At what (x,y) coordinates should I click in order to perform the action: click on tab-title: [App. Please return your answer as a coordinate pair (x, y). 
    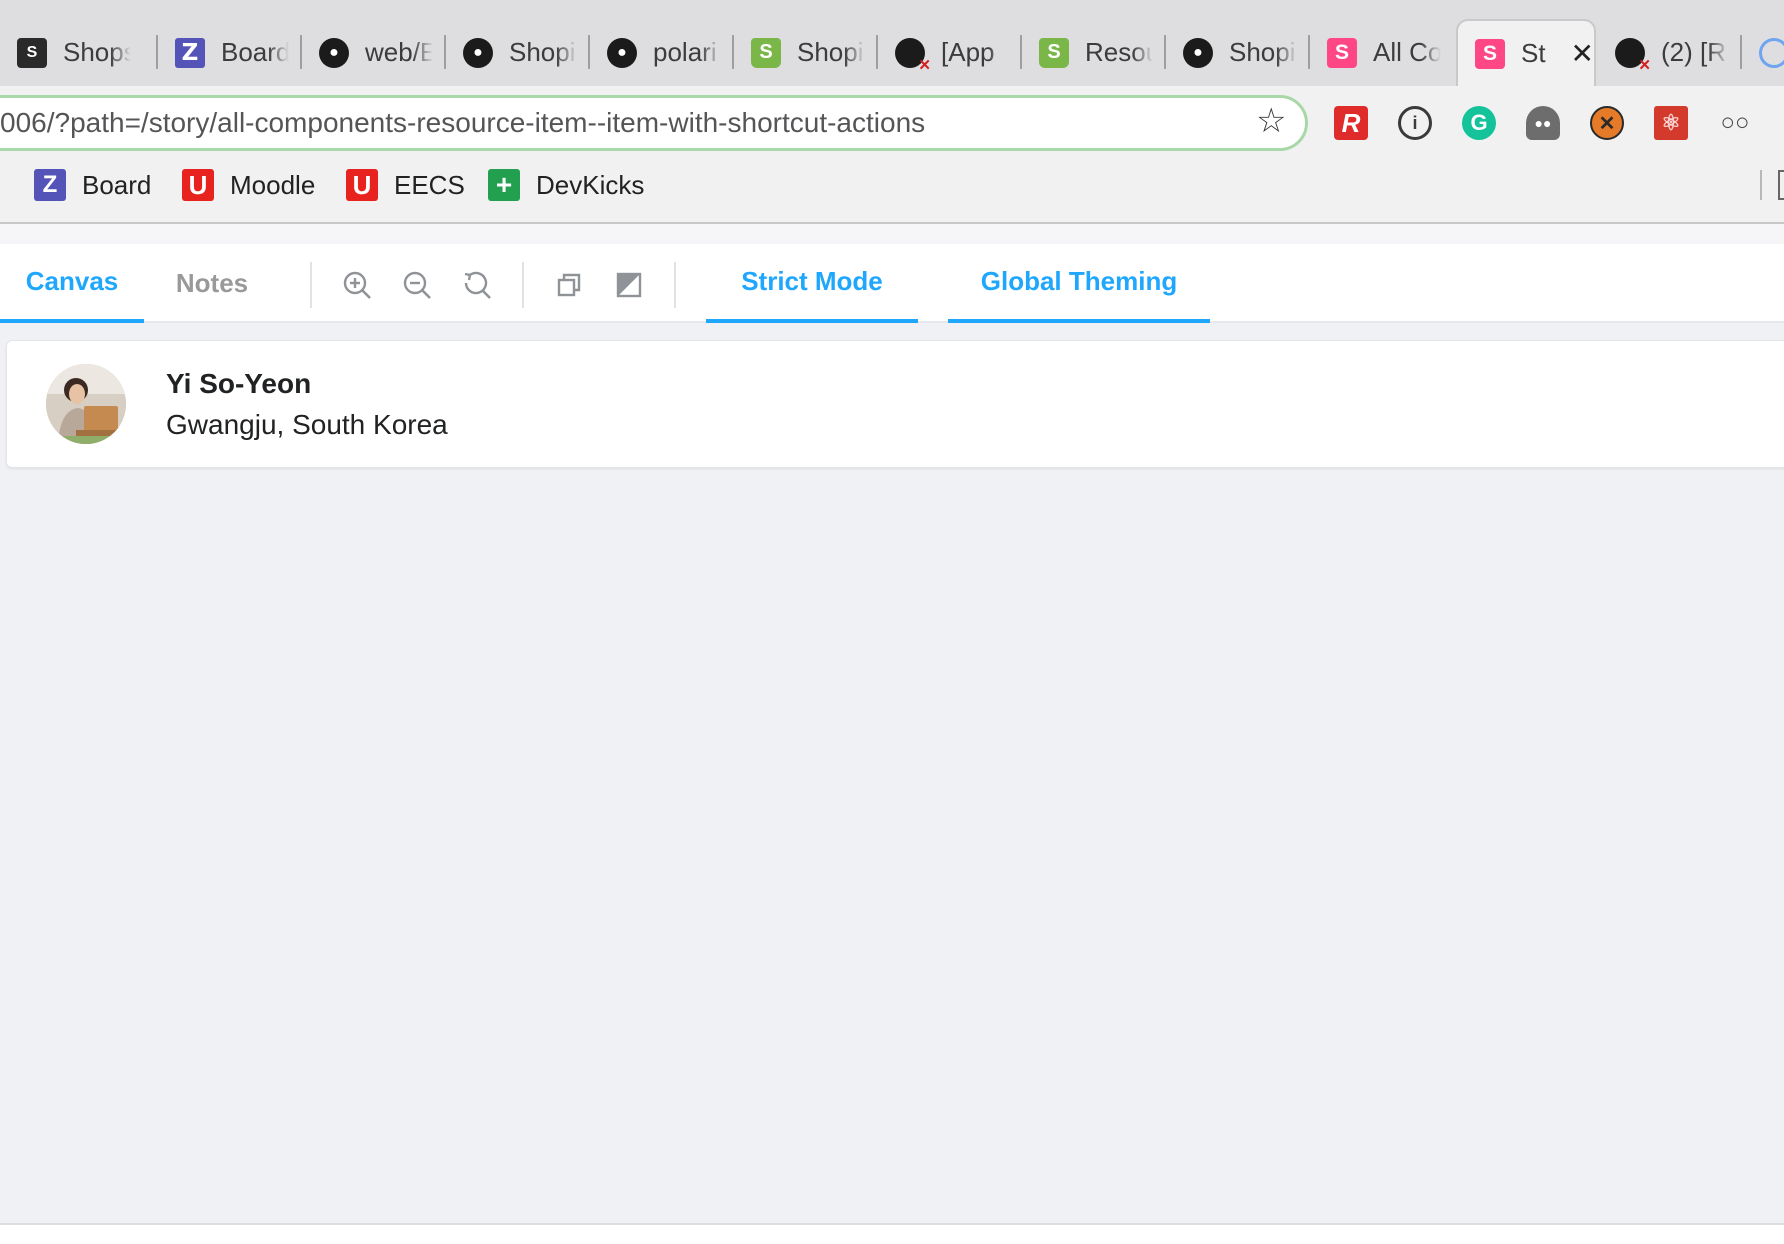
    Looking at the image, I should click on (968, 52).